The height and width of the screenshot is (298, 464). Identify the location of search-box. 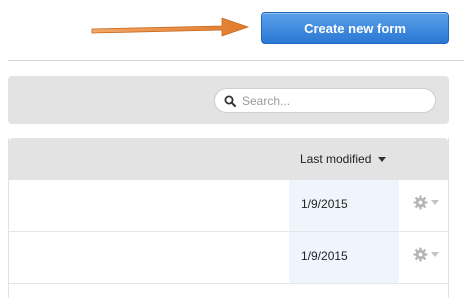
(325, 100).